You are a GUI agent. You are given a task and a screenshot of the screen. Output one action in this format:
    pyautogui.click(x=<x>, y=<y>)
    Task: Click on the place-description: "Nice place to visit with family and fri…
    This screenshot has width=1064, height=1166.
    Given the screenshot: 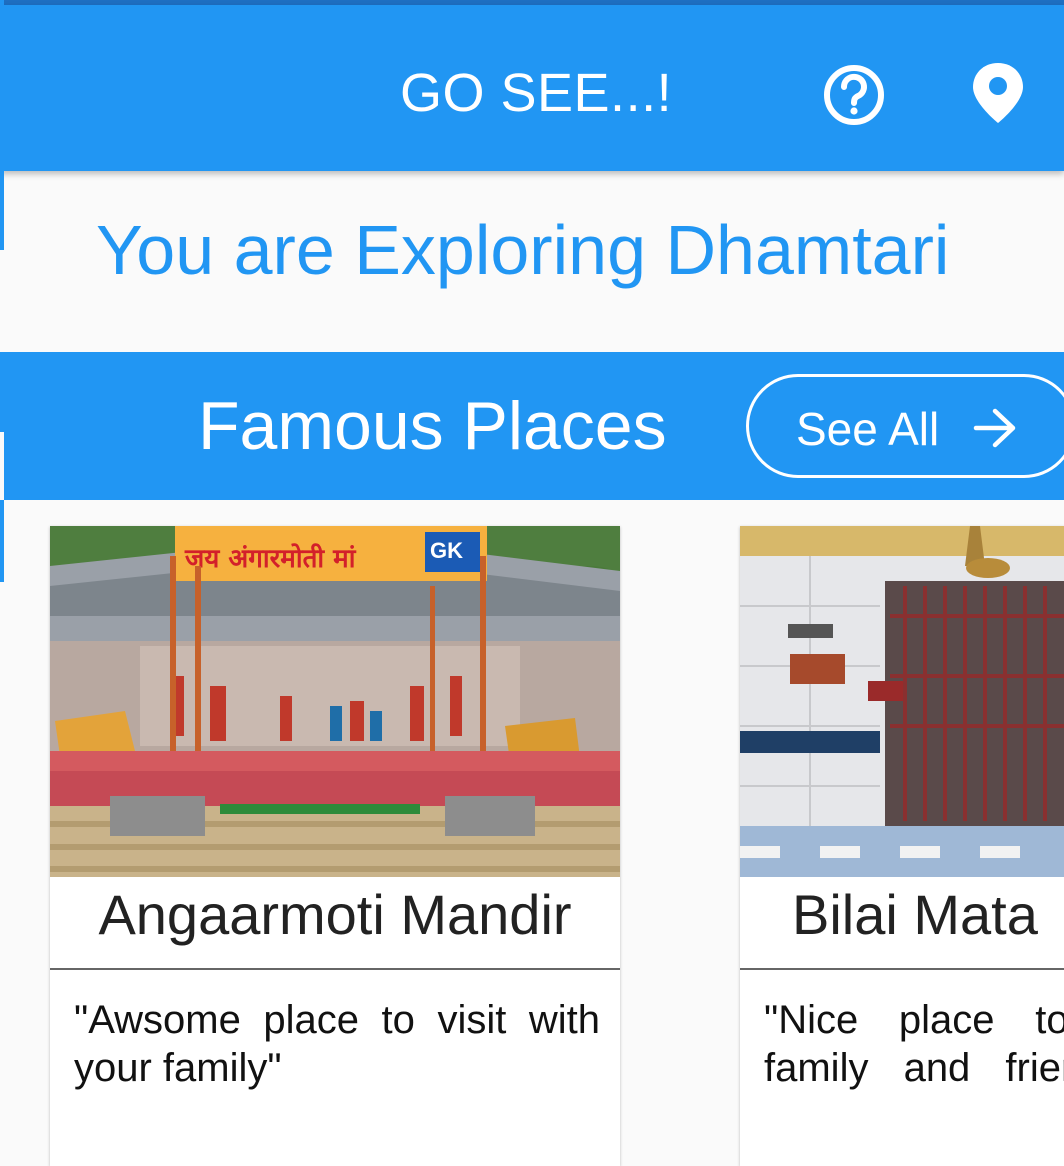 What is the action you would take?
    pyautogui.click(x=914, y=1044)
    